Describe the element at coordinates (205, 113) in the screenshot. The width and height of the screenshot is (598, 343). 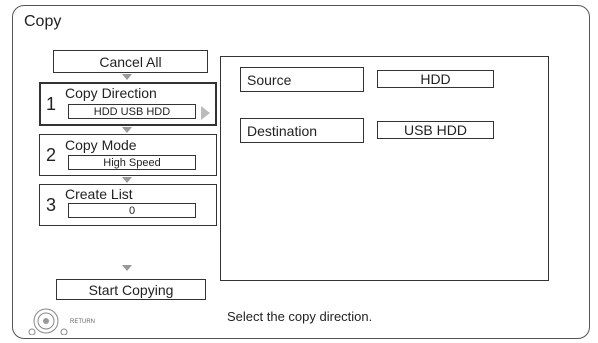
I see `arrow-right-icon` at that location.